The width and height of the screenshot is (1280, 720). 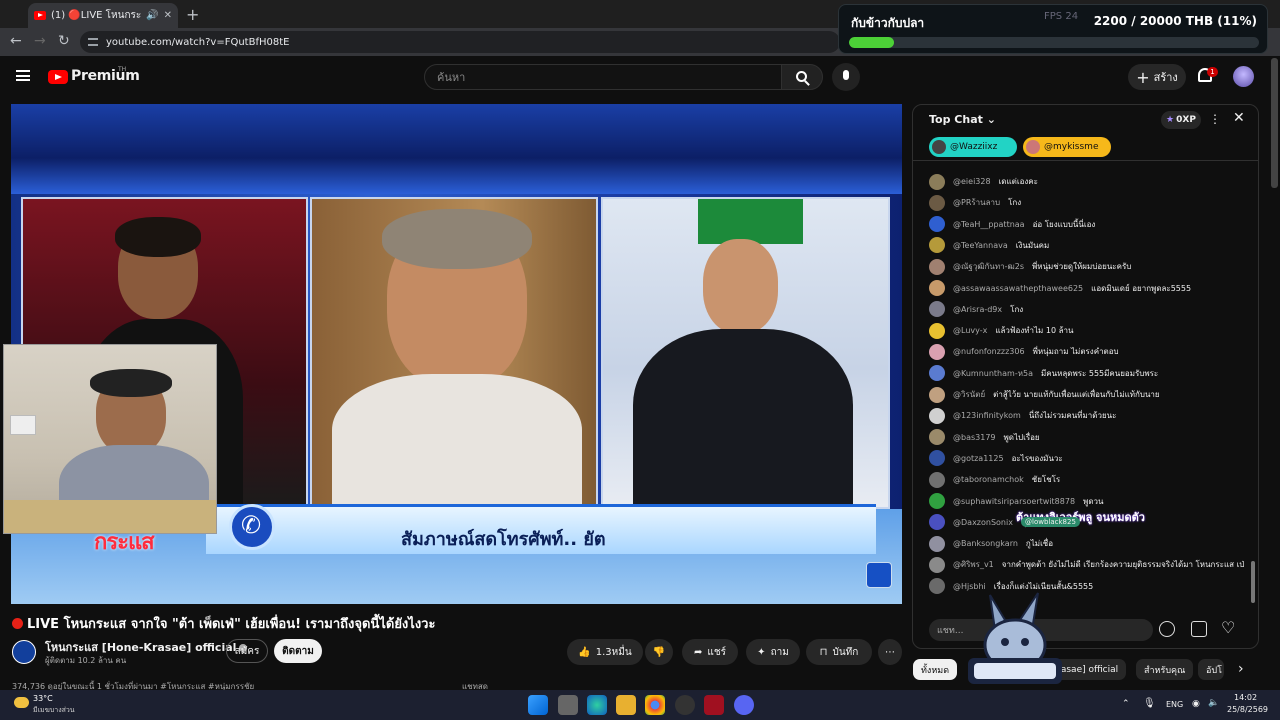 What do you see at coordinates (974, 437) in the screenshot?
I see `chat-username: @bas3179` at bounding box center [974, 437].